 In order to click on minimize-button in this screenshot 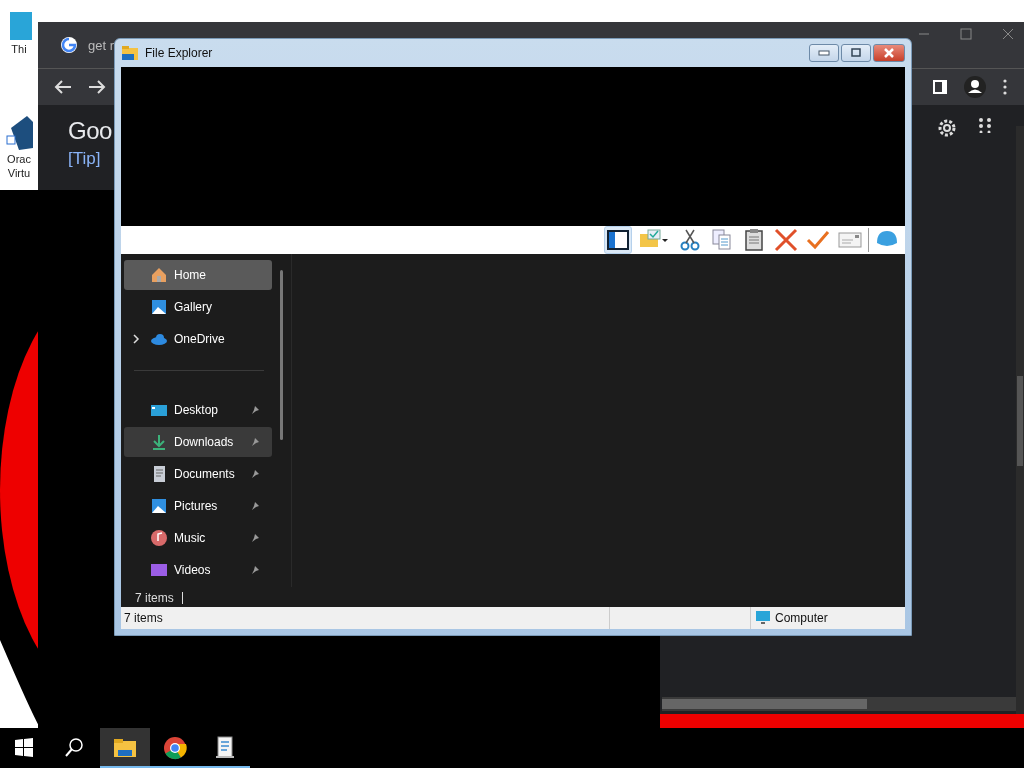, I will do `click(824, 52)`.